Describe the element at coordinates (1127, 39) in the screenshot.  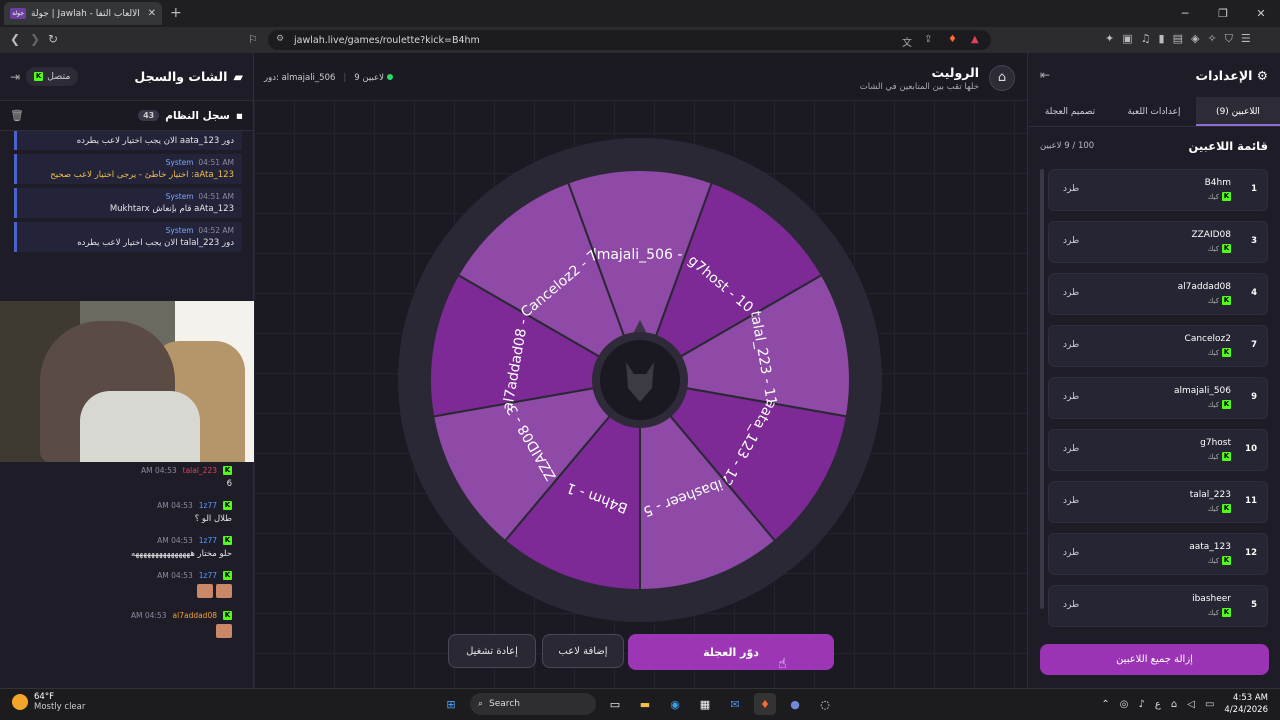
I see `screenshot-icon: ▣` at that location.